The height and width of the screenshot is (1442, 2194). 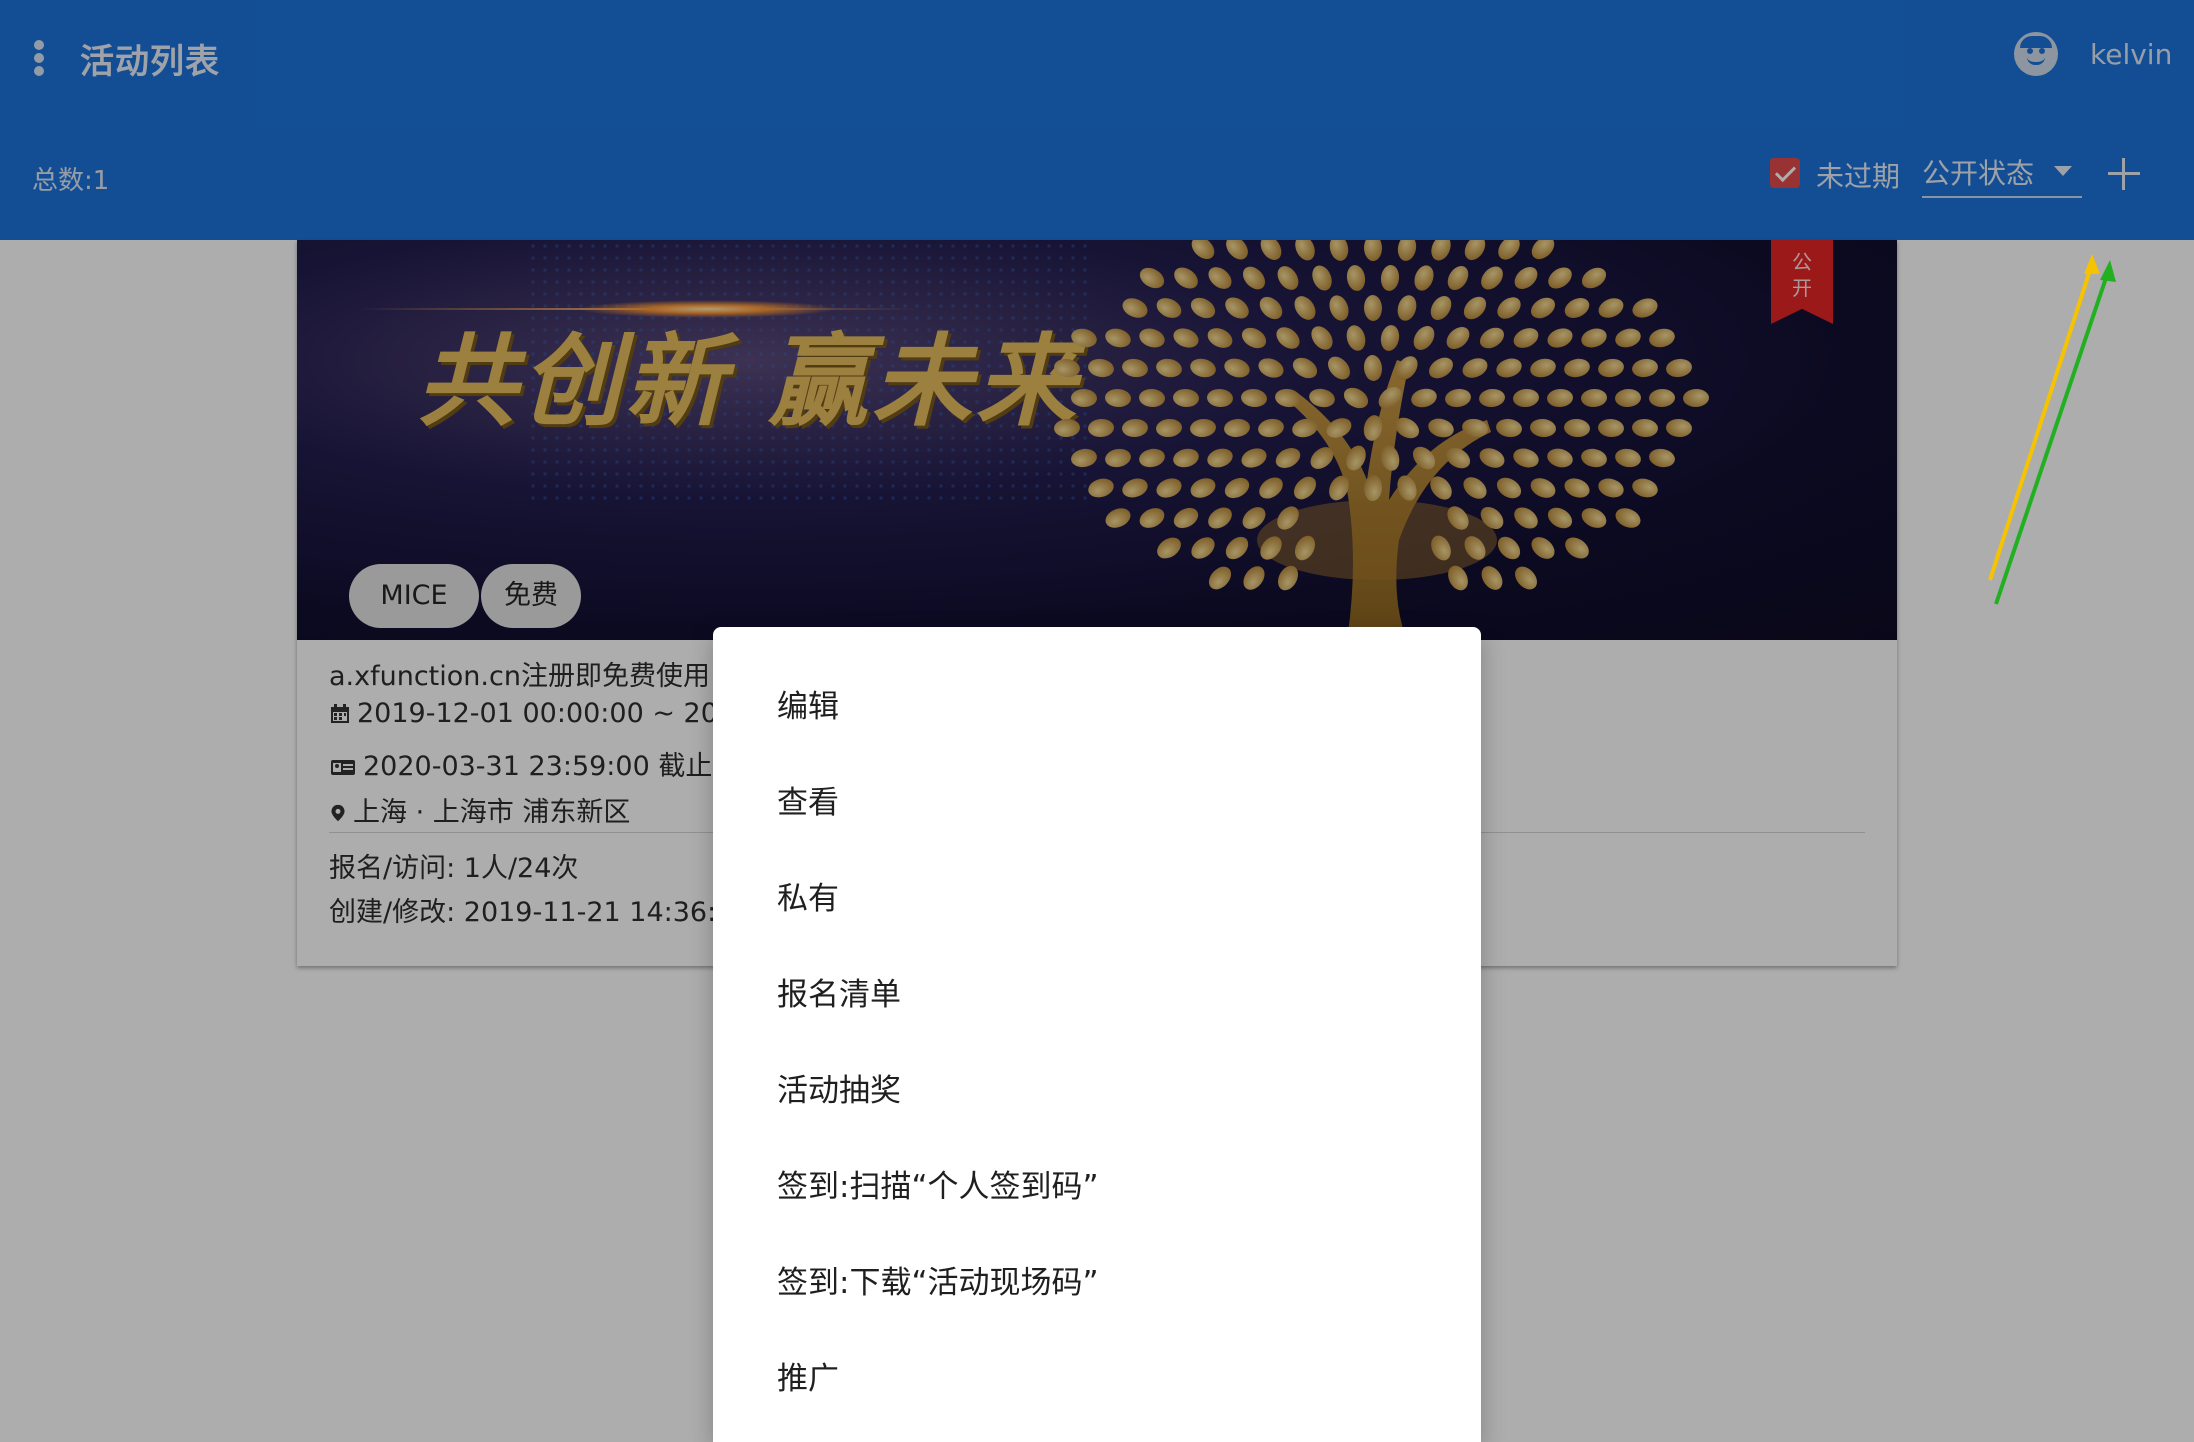 What do you see at coordinates (1097, 1379) in the screenshot?
I see `menu-item-promote: 推广` at bounding box center [1097, 1379].